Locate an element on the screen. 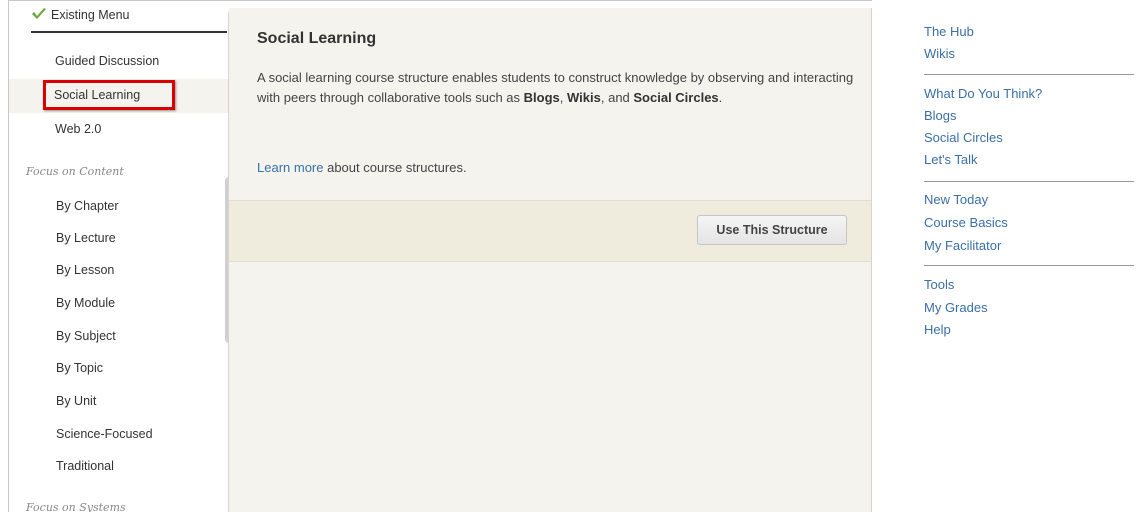 Image resolution: width=1148 pixels, height=512 pixels. preview-link-new-today: New Today is located at coordinates (956, 200).